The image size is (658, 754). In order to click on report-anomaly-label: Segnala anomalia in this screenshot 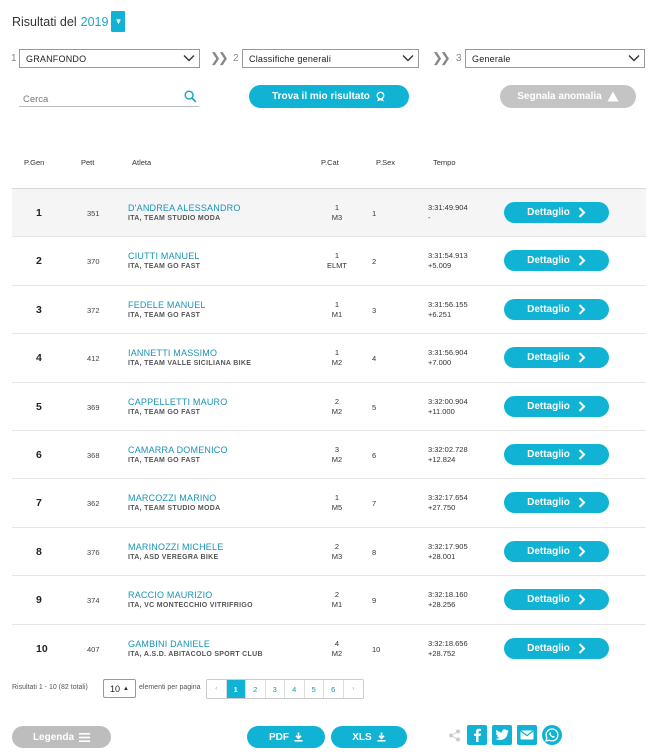, I will do `click(559, 96)`.